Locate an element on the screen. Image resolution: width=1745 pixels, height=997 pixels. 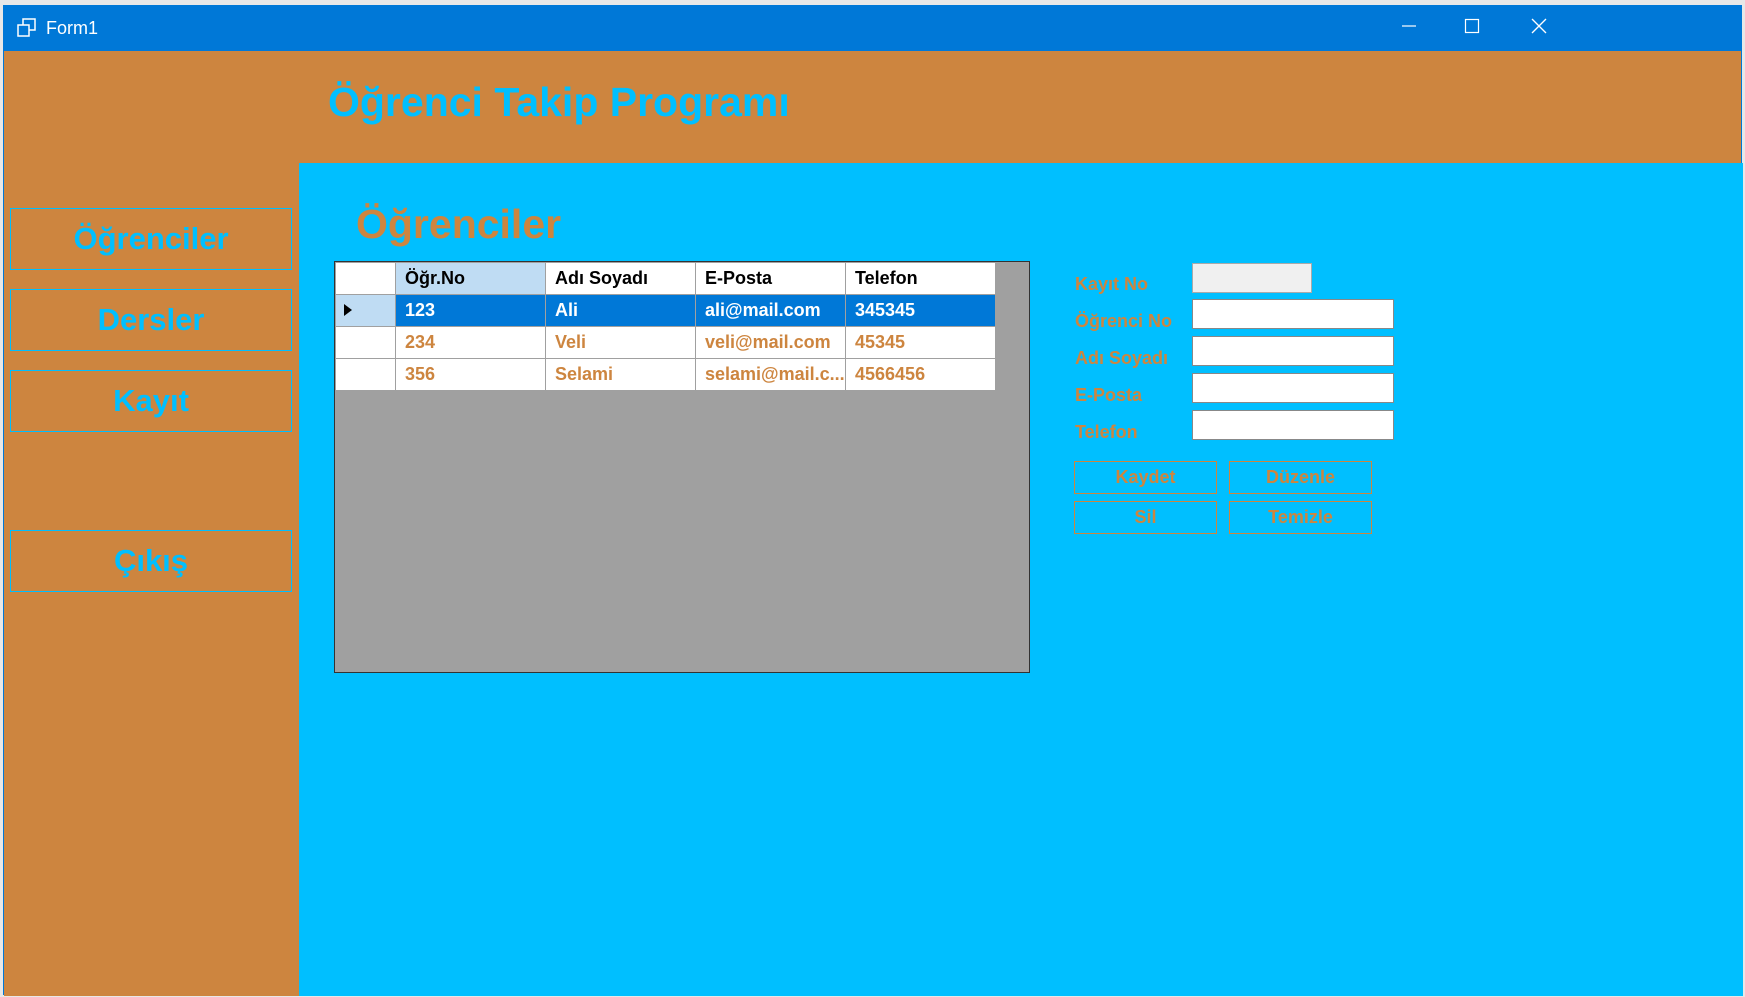
title-bar: Form1 is located at coordinates (872, 28).